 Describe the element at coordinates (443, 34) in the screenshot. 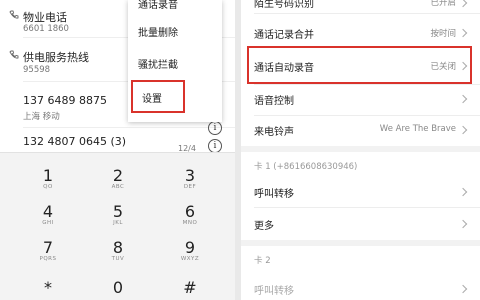

I see `setting-value: 按时间` at that location.